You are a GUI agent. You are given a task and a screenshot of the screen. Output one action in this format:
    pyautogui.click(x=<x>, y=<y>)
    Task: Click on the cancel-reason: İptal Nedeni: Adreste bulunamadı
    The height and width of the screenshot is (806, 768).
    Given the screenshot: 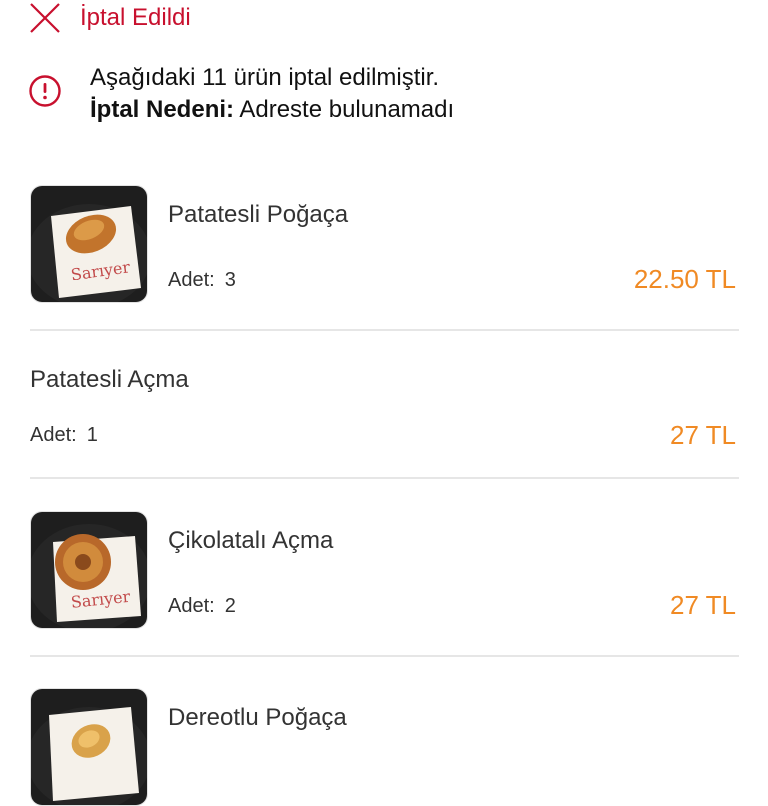 What is the action you would take?
    pyautogui.click(x=272, y=110)
    